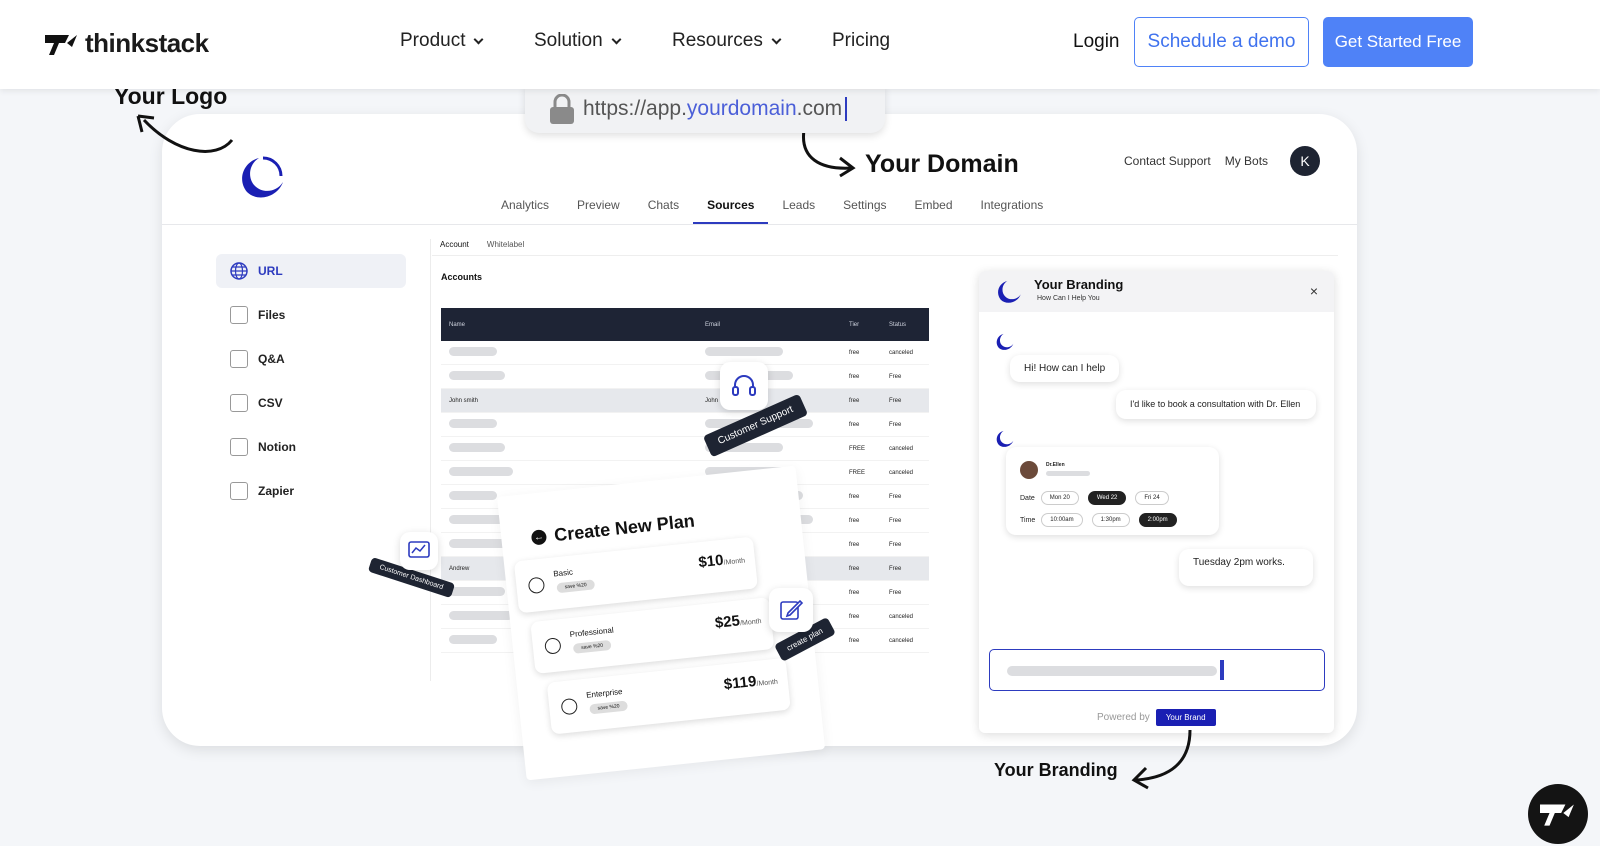 The width and height of the screenshot is (1600, 846). What do you see at coordinates (147, 43) in the screenshot?
I see `brand-name: thinkstack` at bounding box center [147, 43].